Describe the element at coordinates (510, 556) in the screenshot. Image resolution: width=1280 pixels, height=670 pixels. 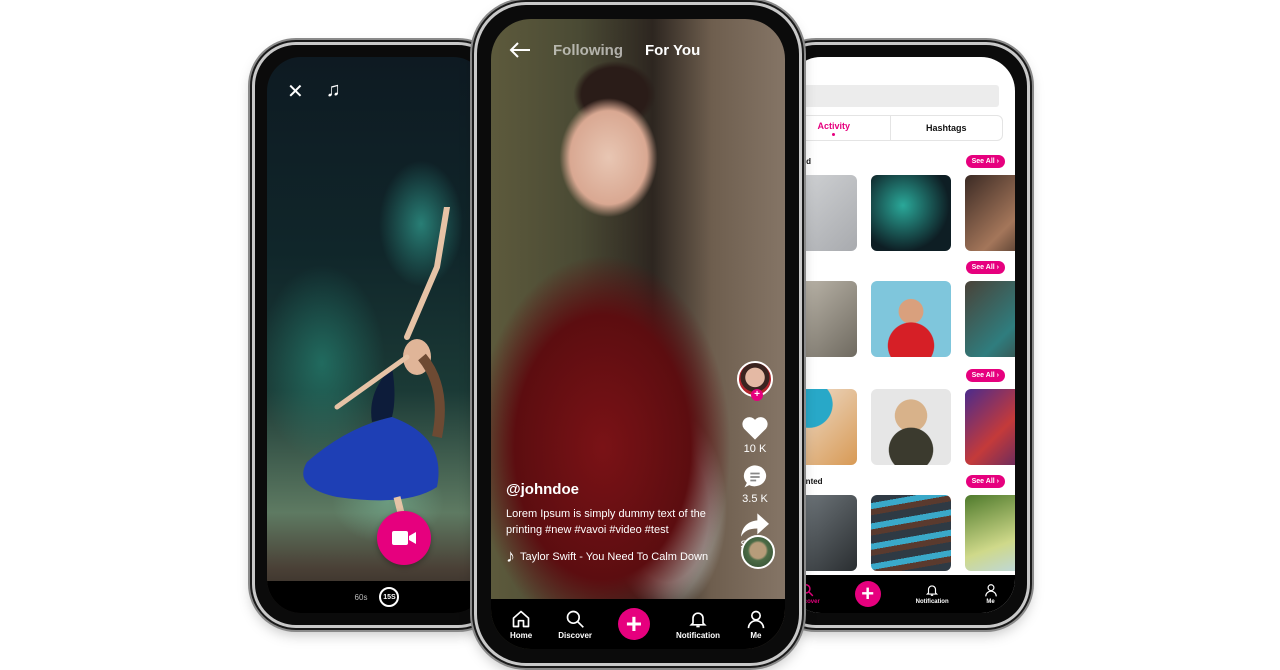
I see `music-note-icon: ♪` at that location.